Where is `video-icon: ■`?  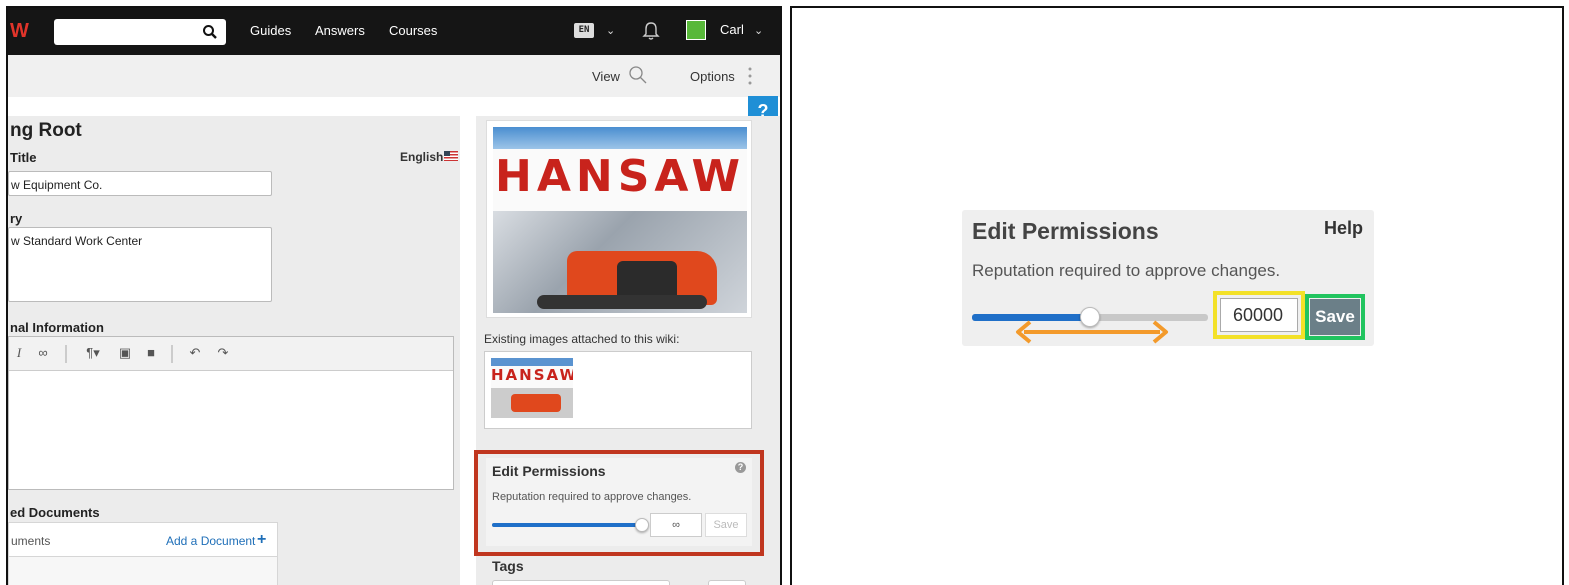 video-icon: ■ is located at coordinates (151, 353).